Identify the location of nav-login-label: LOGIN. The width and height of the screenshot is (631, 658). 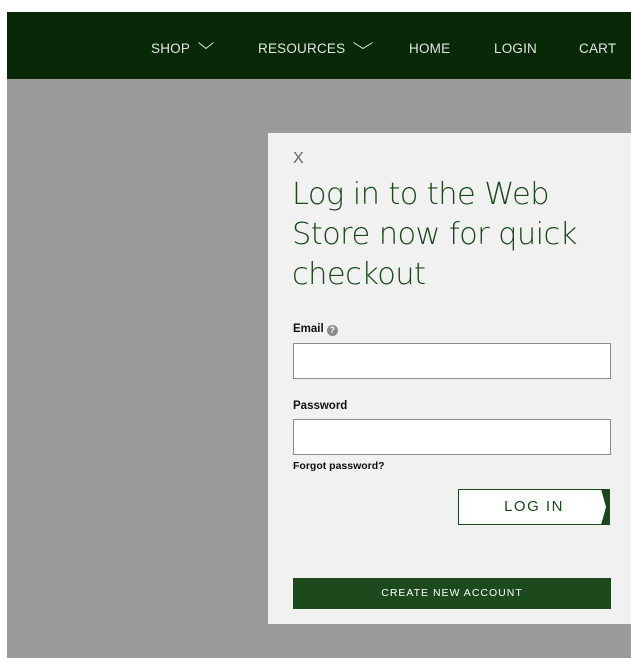
(516, 48).